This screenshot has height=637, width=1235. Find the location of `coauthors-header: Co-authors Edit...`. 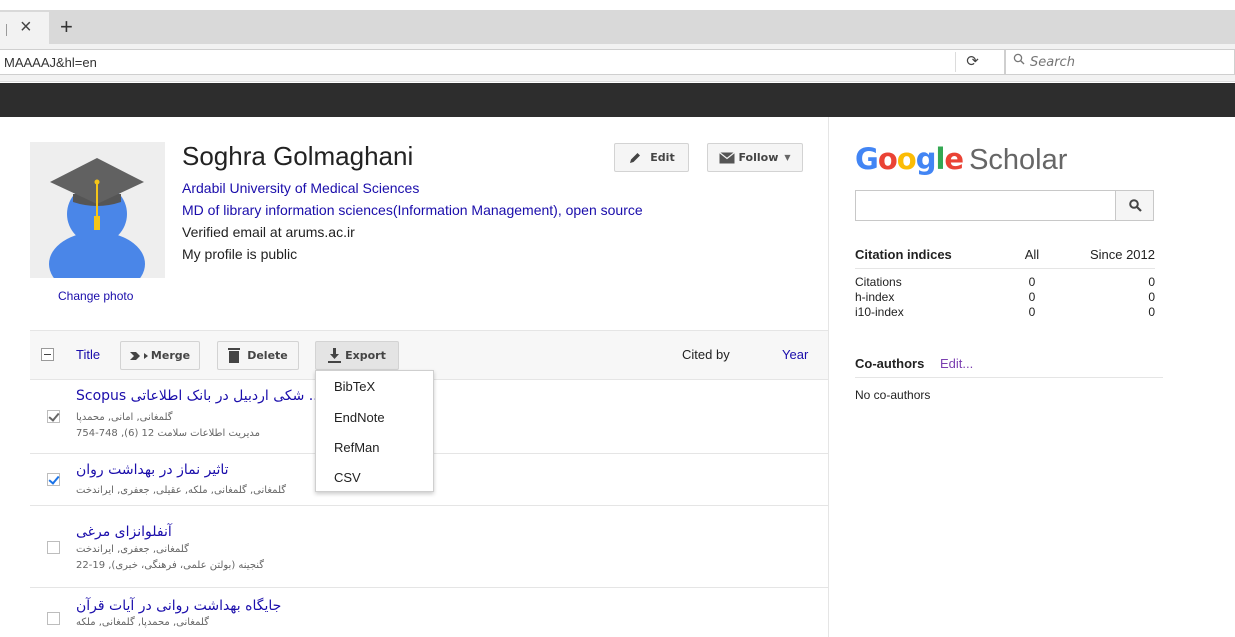

coauthors-header: Co-authors Edit... is located at coordinates (1009, 366).